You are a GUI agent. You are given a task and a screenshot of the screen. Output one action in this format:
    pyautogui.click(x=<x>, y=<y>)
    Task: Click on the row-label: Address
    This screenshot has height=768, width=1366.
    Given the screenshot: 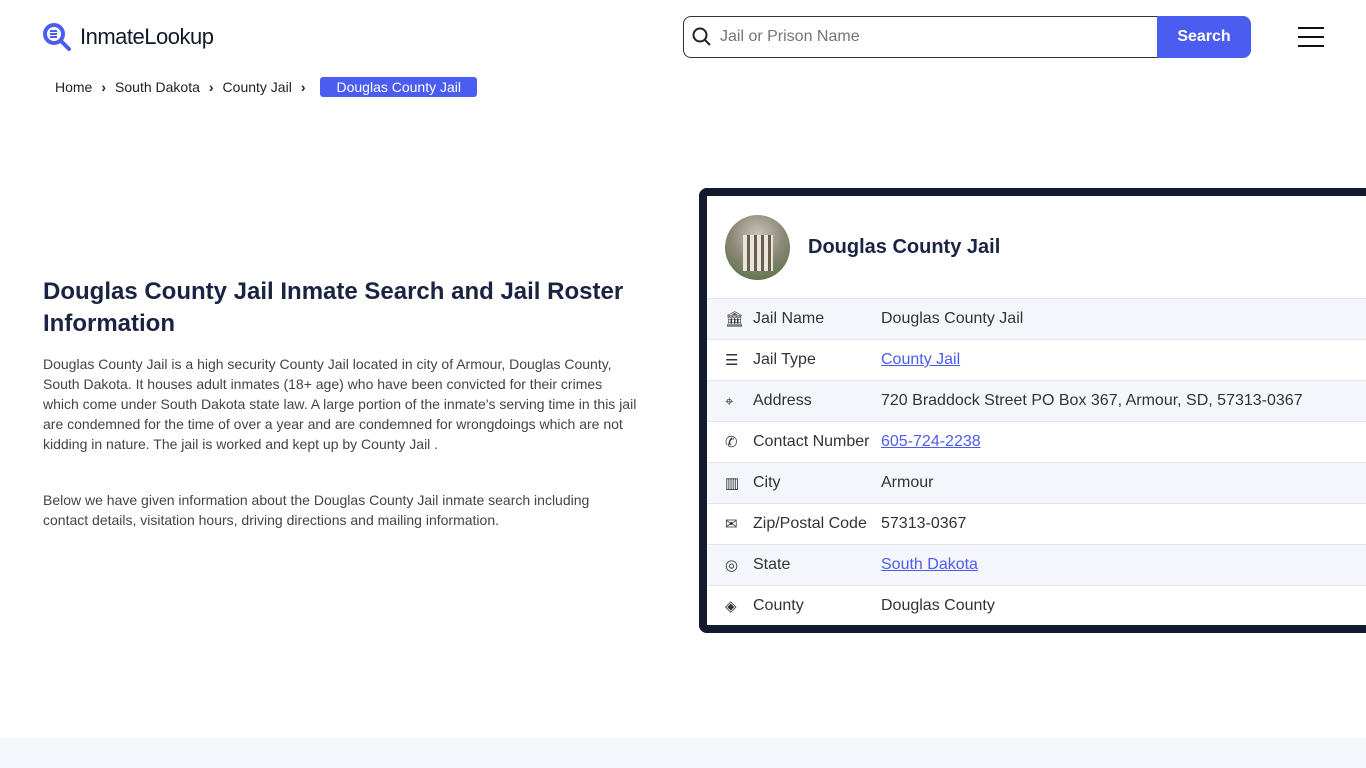 What is the action you would take?
    pyautogui.click(x=782, y=400)
    